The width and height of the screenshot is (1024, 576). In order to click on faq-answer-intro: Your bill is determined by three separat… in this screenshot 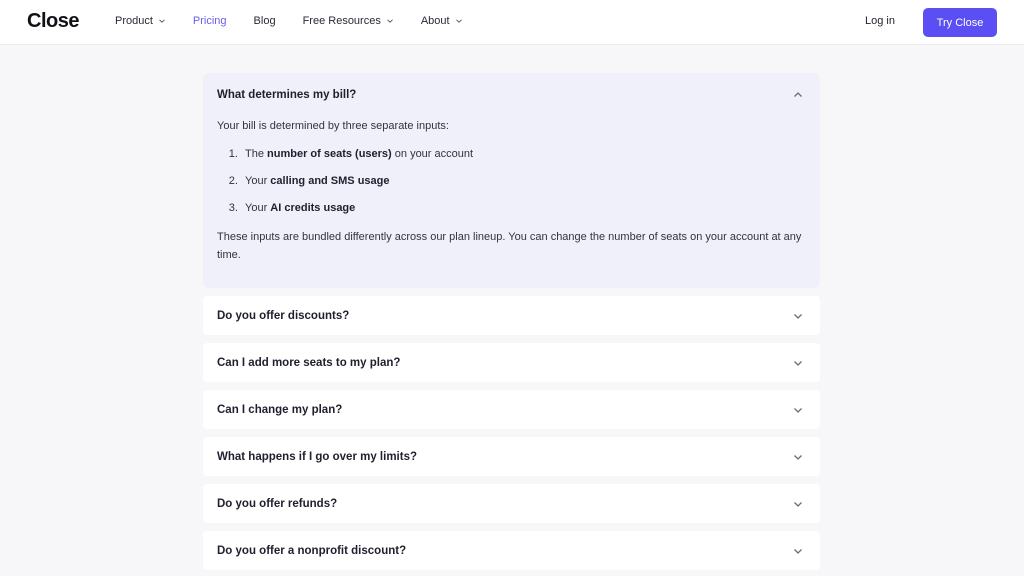, I will do `click(333, 126)`.